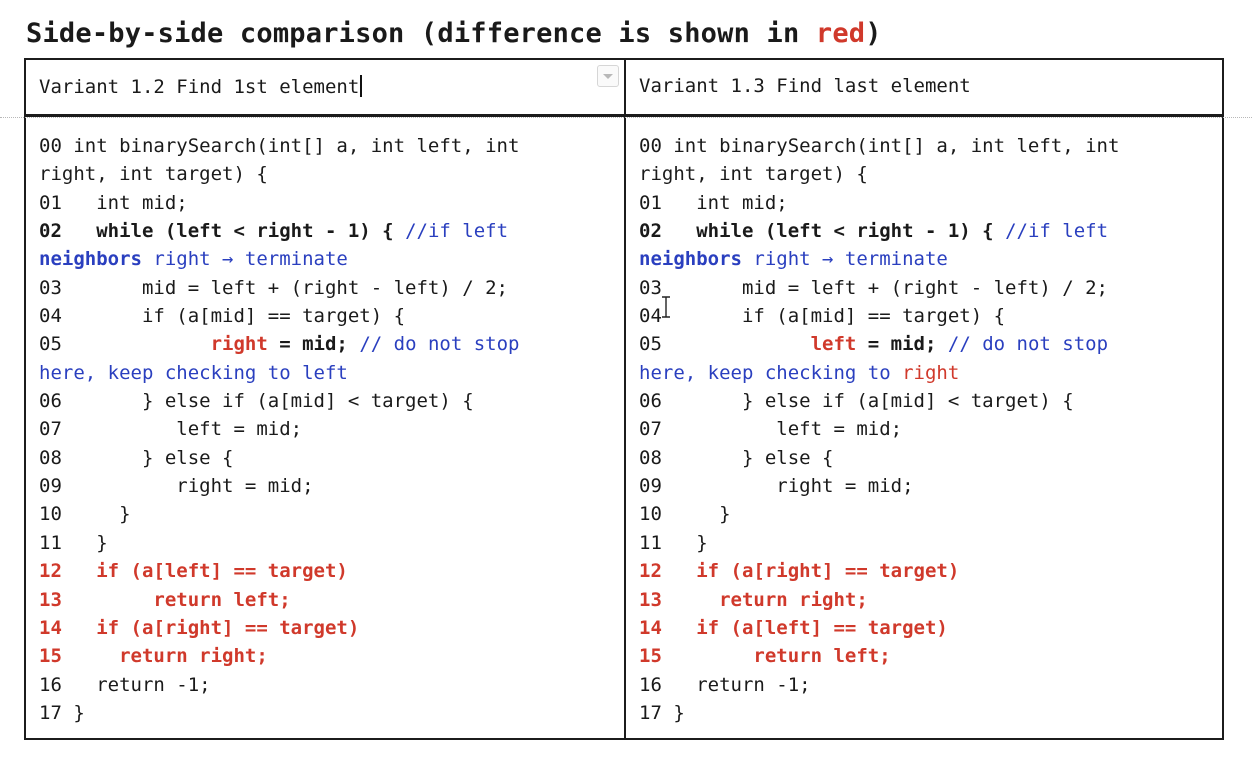  Describe the element at coordinates (626, 117) in the screenshot. I see `dotted-guide-line` at that location.